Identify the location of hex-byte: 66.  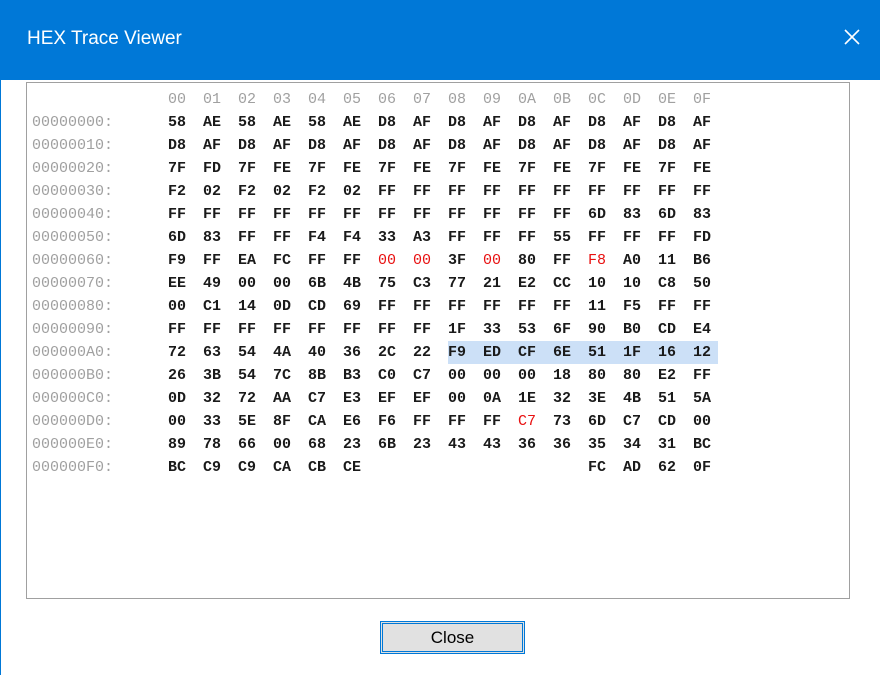
(255, 444).